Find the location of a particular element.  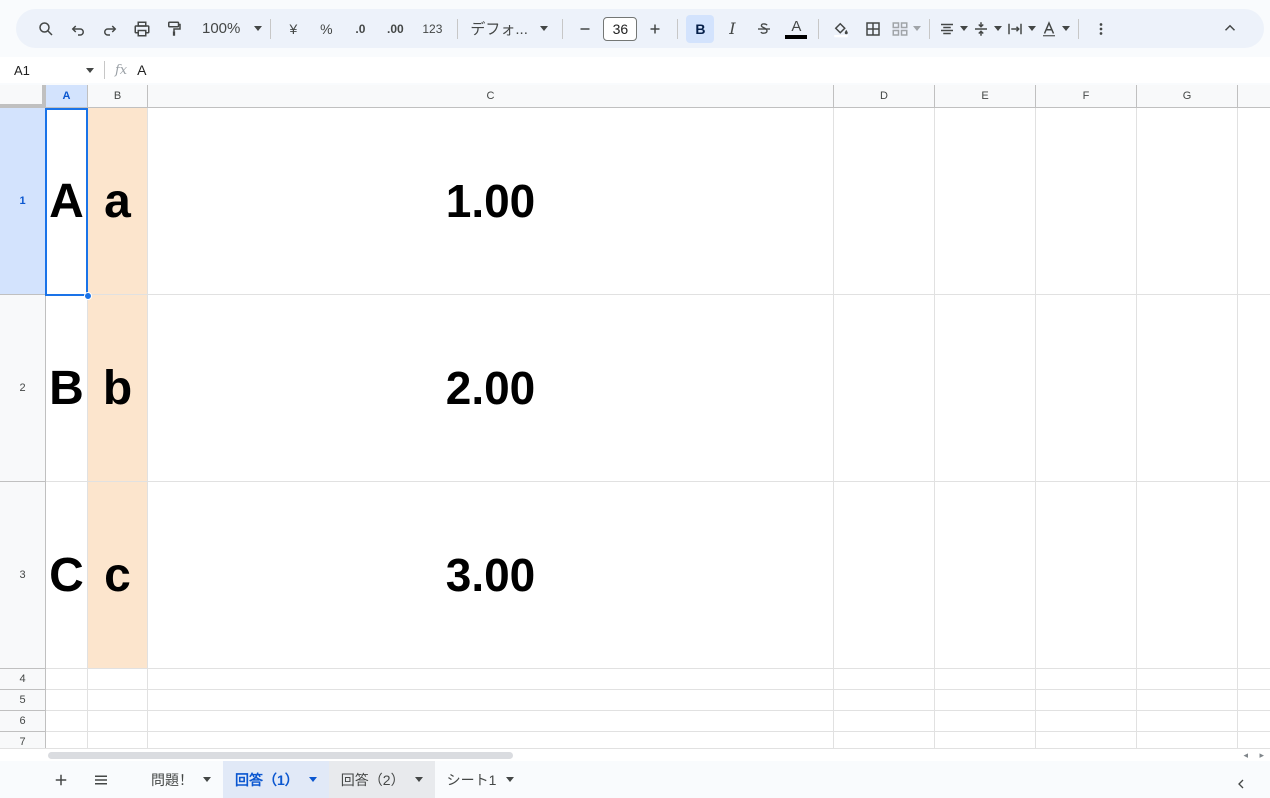

row-header-3: 3 is located at coordinates (23, 575).